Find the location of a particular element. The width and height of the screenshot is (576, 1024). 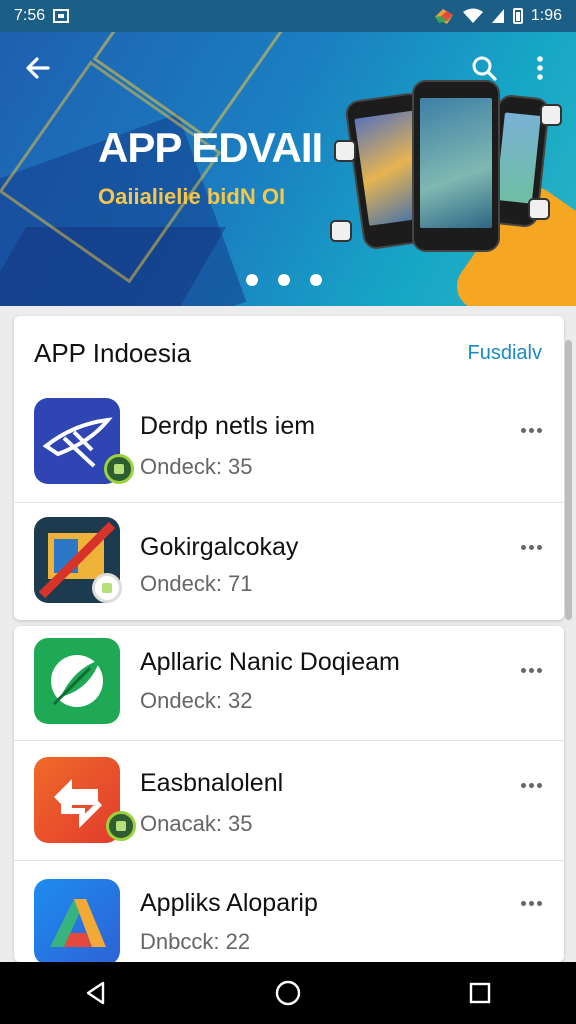

banner-subtitle: Oaiialielie bidN OI is located at coordinates (192, 196).